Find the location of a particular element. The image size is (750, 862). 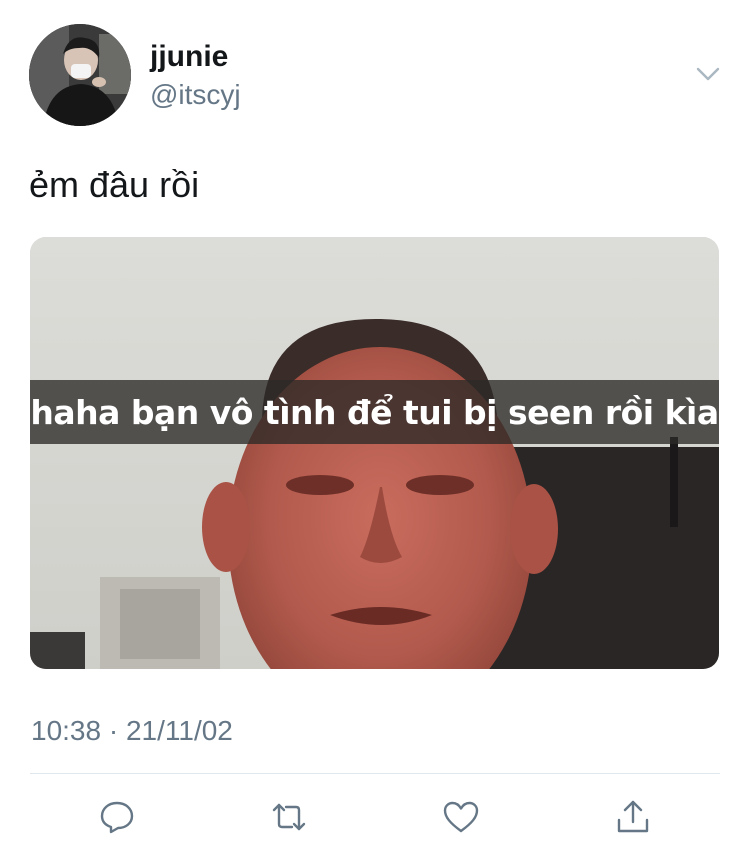

share-button is located at coordinates (633, 817).